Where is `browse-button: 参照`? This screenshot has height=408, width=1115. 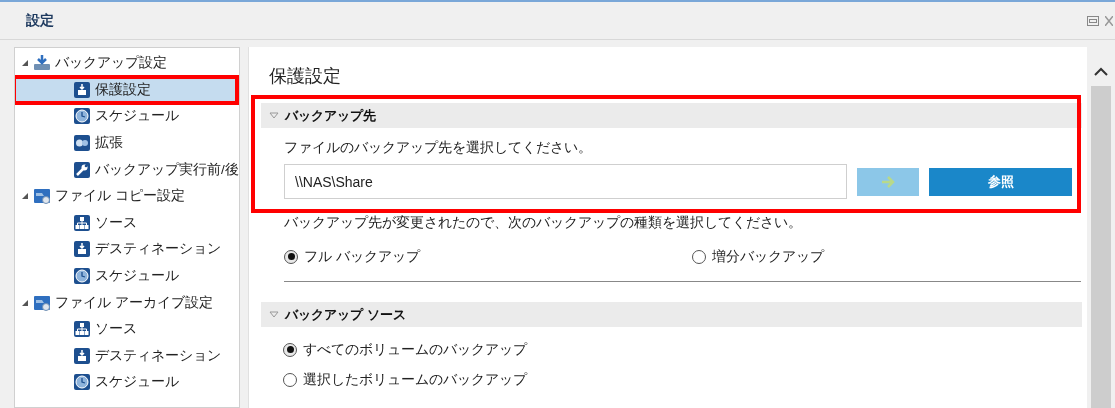 browse-button: 参照 is located at coordinates (1000, 181).